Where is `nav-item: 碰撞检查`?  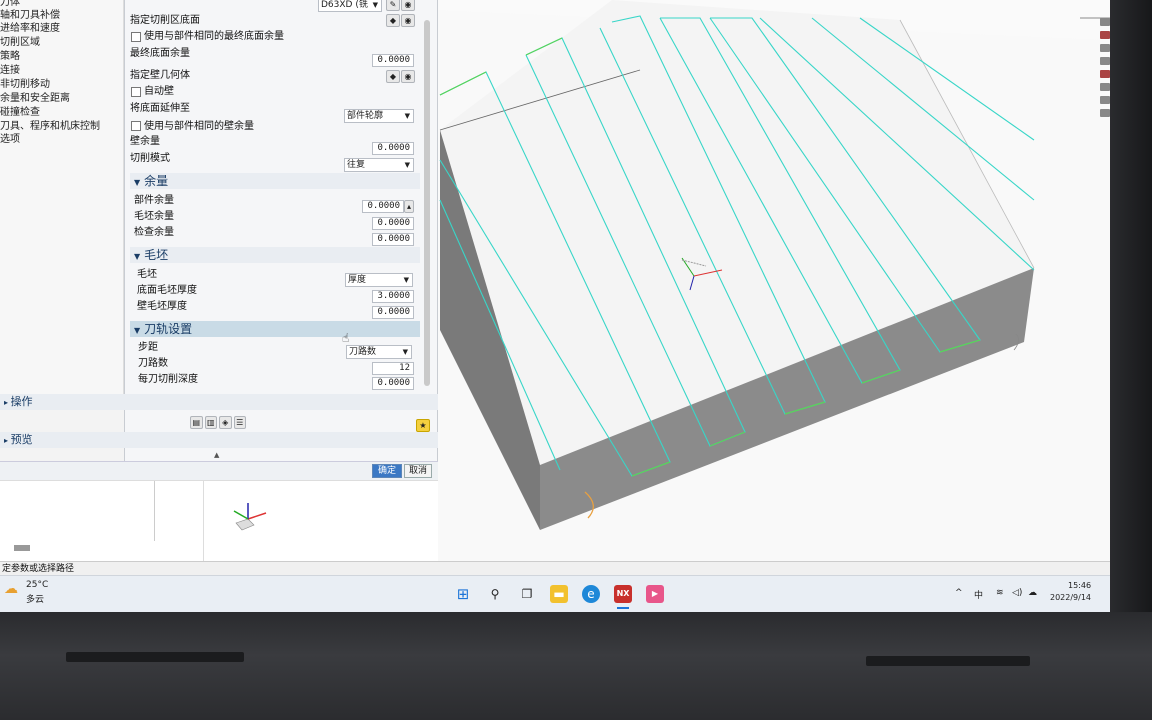 nav-item: 碰撞检查 is located at coordinates (20, 112).